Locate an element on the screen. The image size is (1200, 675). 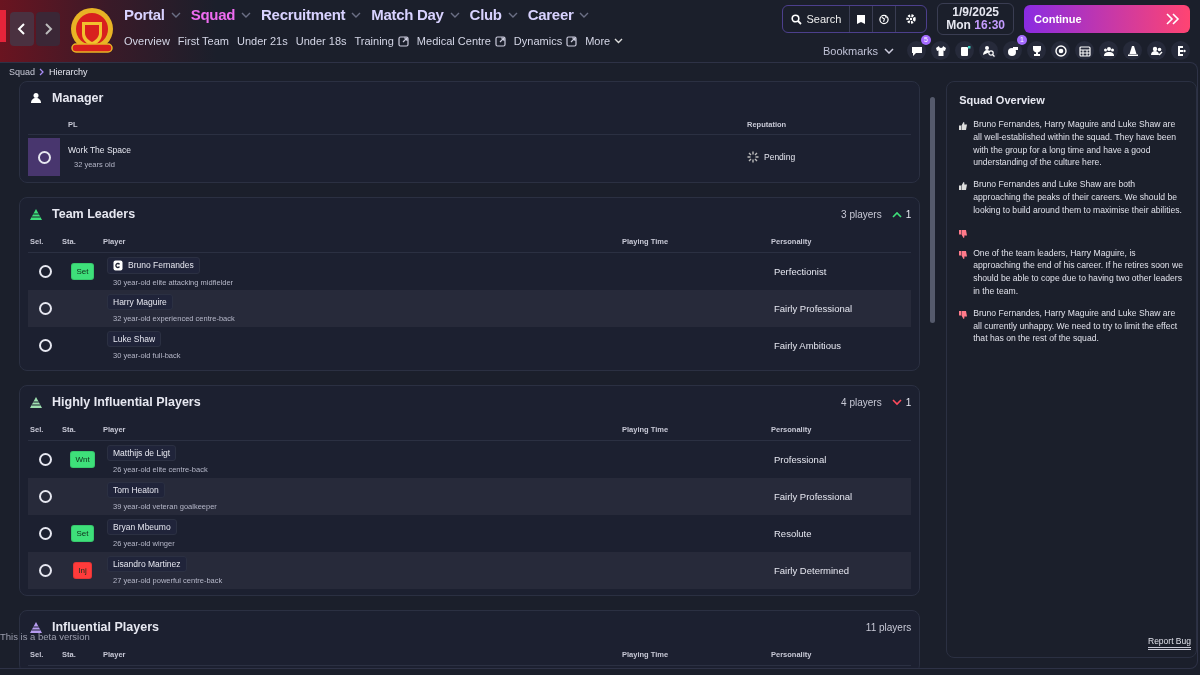
panel-title: Squad Overview is located at coordinates (1002, 100).